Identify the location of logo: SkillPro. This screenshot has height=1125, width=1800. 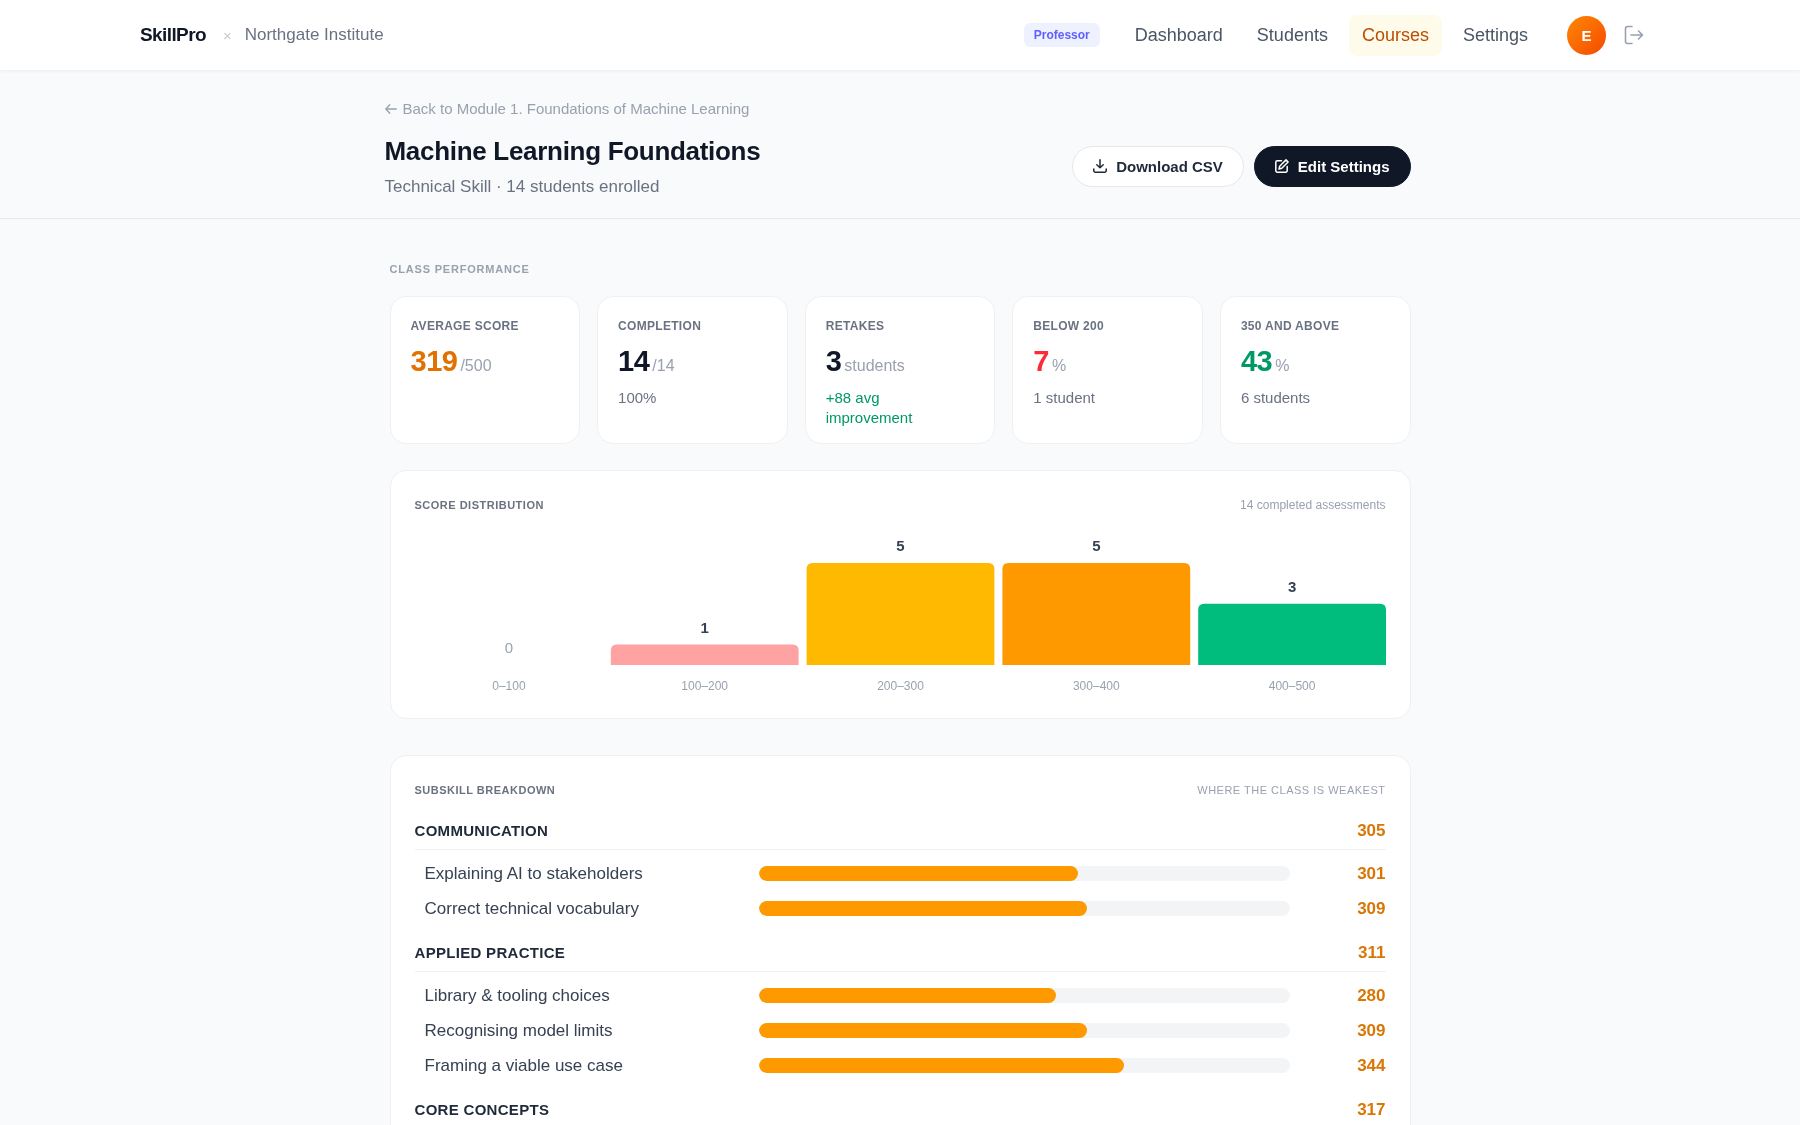
(173, 35).